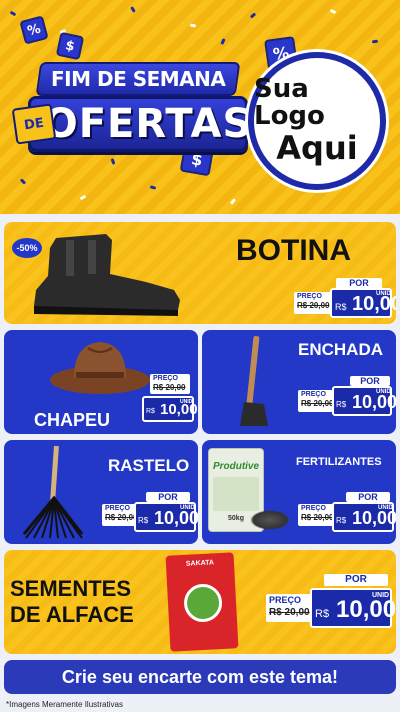 Image resolution: width=400 pixels, height=712 pixels. Describe the element at coordinates (71, 588) in the screenshot. I see `product-name-line-1: SEMENTES` at that location.